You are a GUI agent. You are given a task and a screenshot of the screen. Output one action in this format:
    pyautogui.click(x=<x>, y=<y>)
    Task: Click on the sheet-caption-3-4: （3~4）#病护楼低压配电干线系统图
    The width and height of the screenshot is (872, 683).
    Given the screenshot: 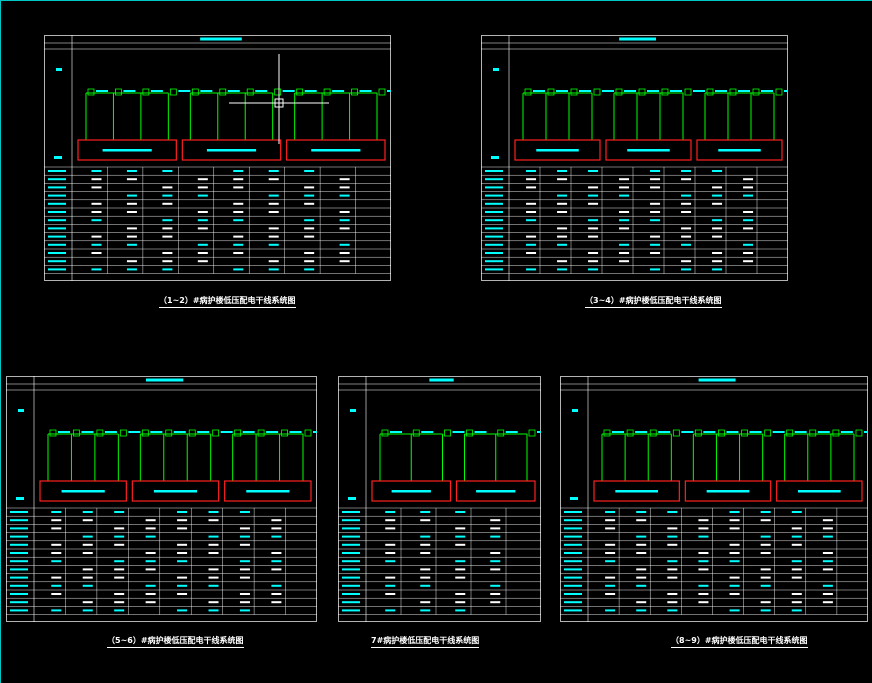 What is the action you would take?
    pyautogui.click(x=653, y=301)
    